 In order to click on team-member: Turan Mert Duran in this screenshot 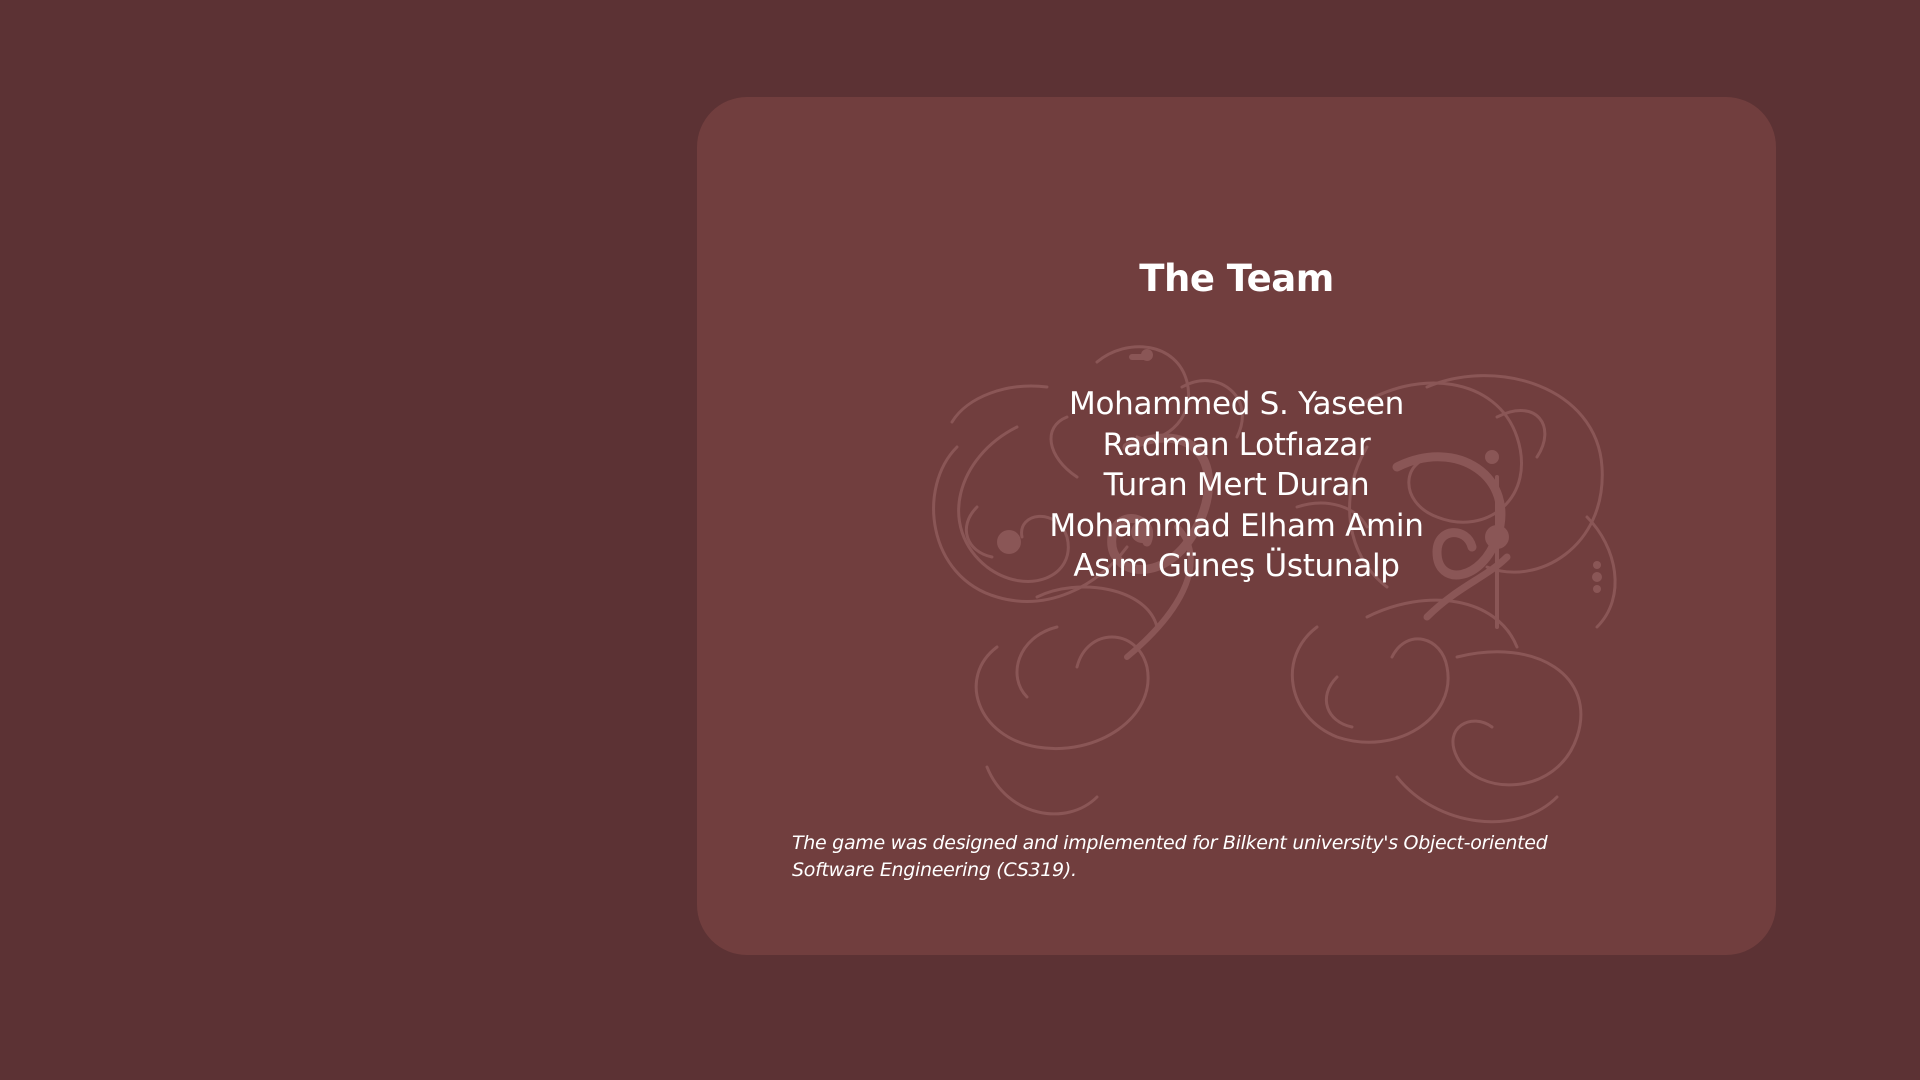, I will do `click(1236, 485)`.